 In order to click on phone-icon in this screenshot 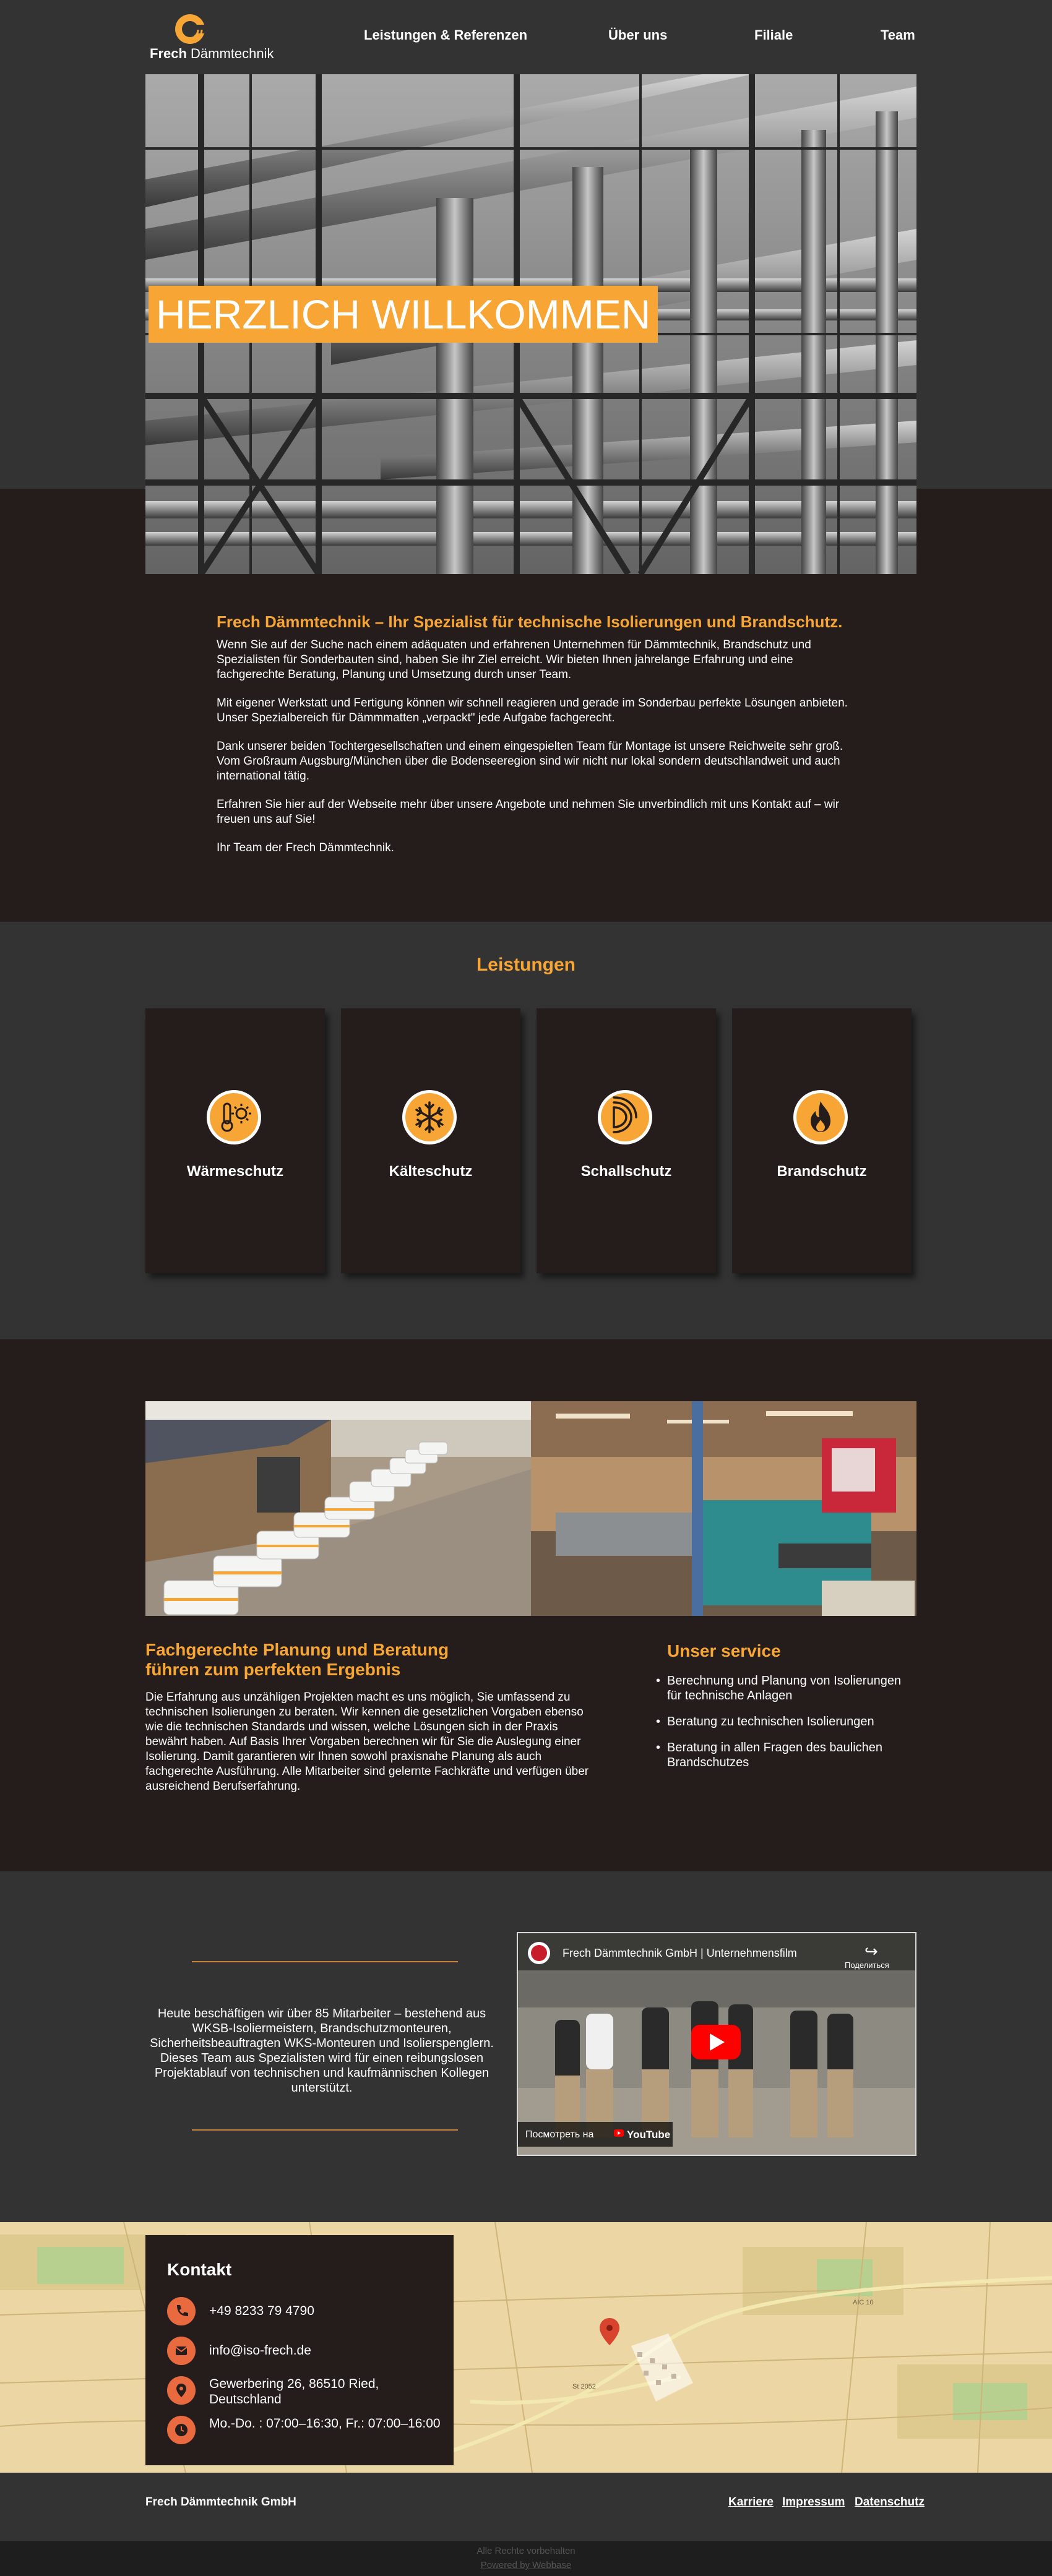, I will do `click(181, 2311)`.